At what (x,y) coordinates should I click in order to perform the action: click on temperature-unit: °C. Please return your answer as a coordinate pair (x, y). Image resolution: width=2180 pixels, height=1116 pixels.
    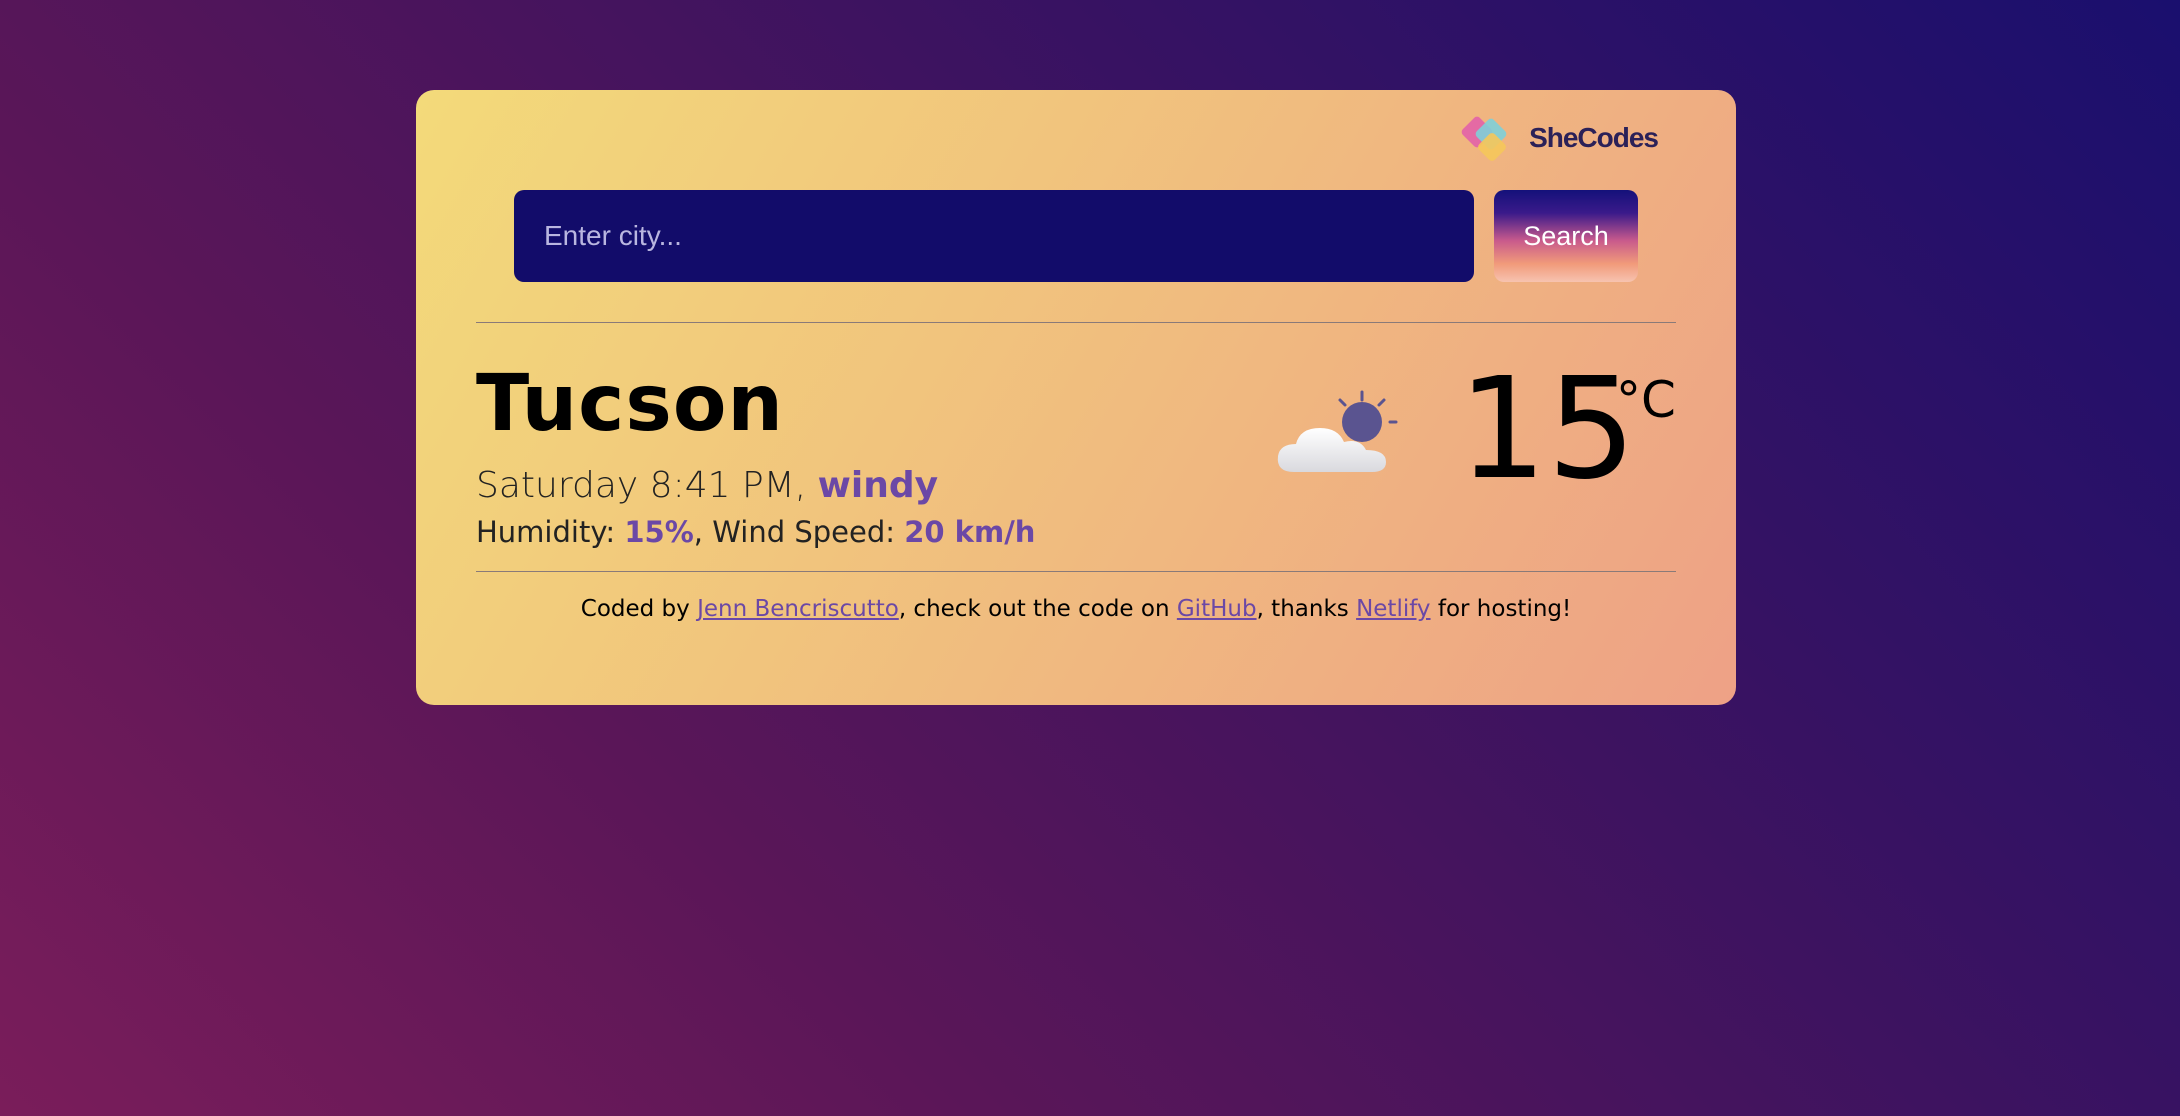
    Looking at the image, I should click on (1646, 400).